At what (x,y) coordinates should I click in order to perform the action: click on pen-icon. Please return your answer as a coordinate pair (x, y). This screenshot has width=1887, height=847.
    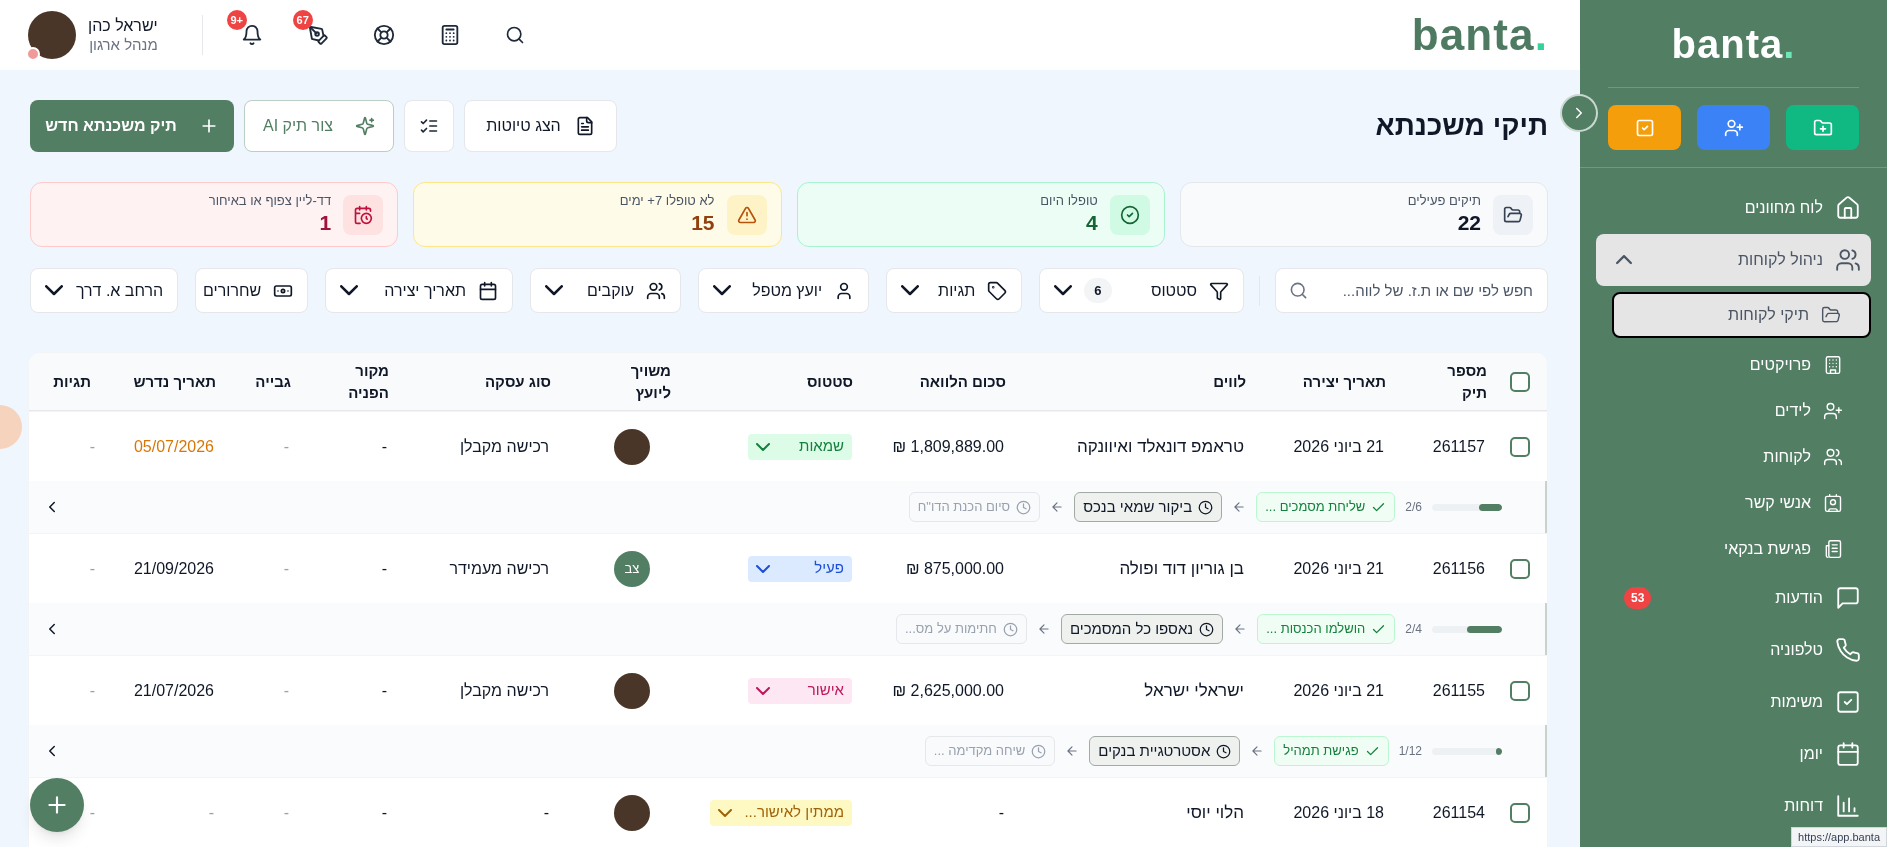
    Looking at the image, I should click on (317, 35).